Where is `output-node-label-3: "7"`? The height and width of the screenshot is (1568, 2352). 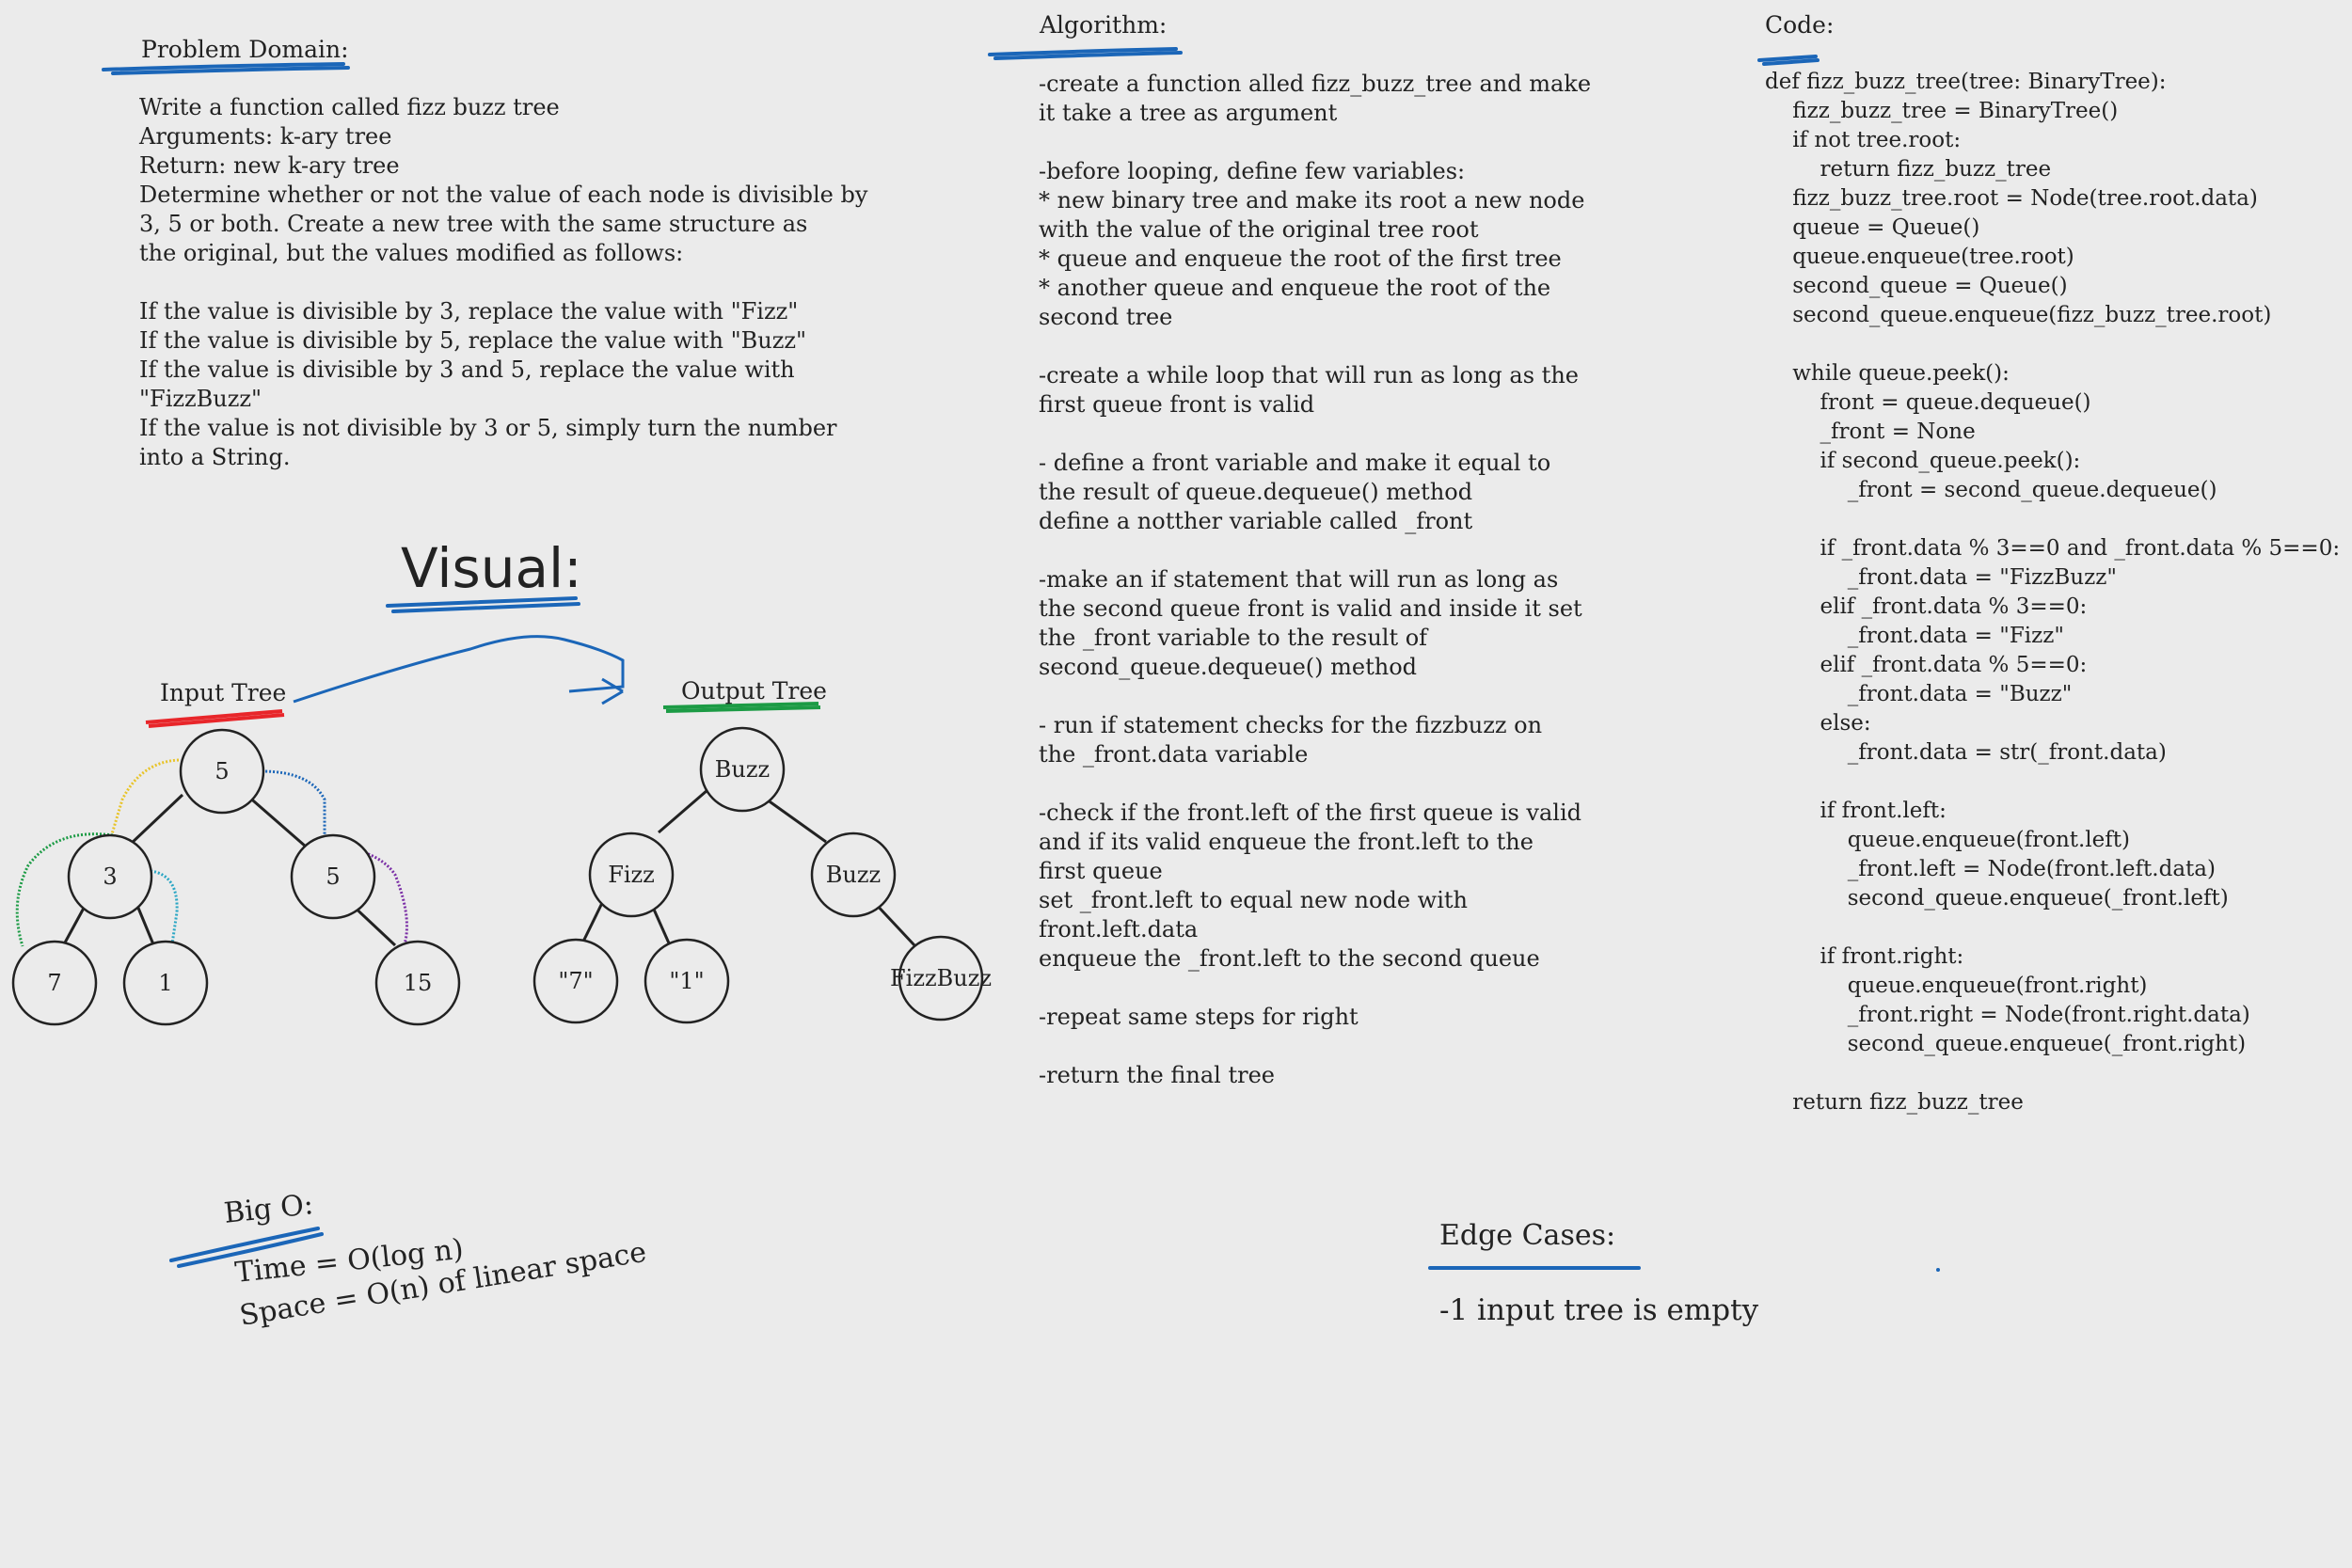
output-node-label-3: "7" is located at coordinates (575, 981).